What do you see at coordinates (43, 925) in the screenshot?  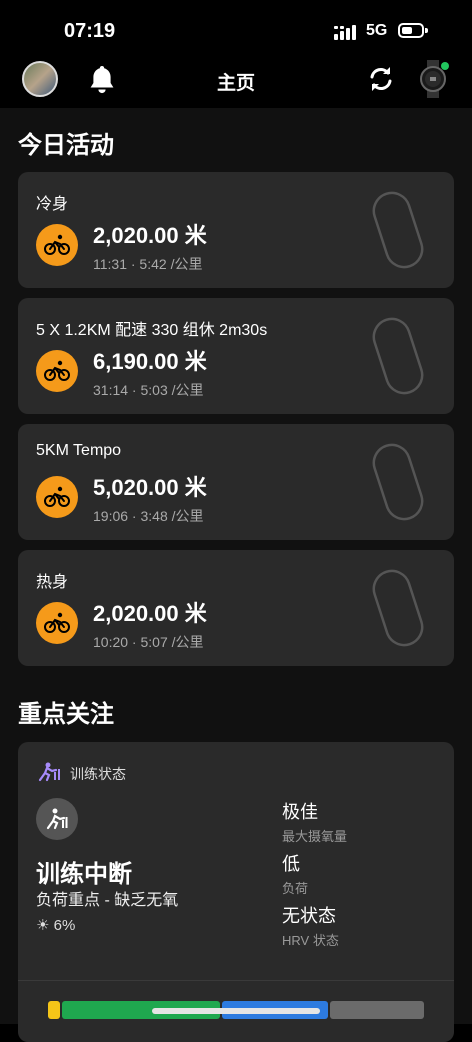 I see `sun-icon: ☀` at bounding box center [43, 925].